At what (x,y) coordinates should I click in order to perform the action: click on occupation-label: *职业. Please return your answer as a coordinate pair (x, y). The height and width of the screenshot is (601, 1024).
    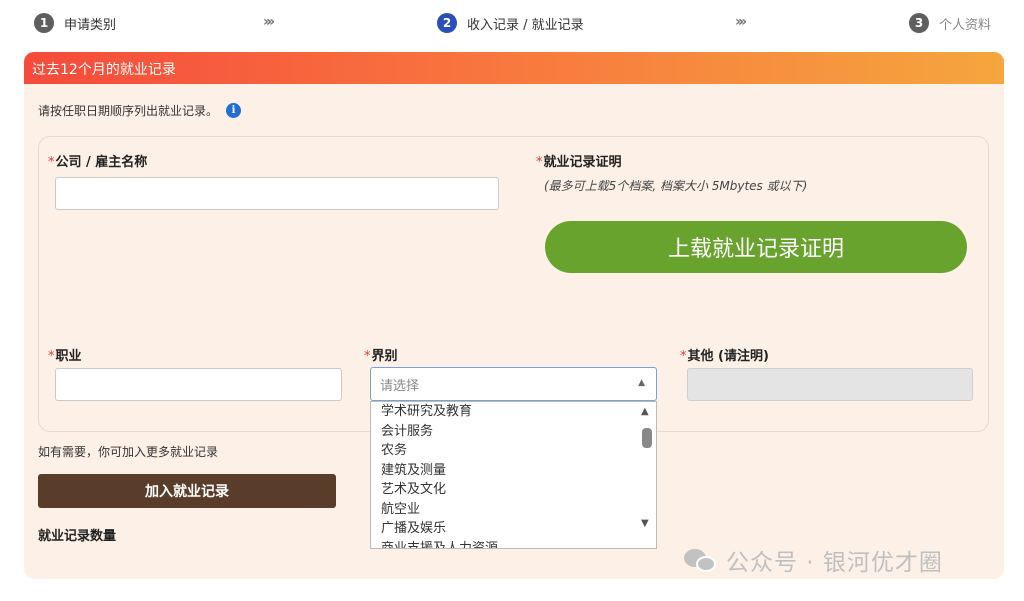
    Looking at the image, I should click on (65, 354).